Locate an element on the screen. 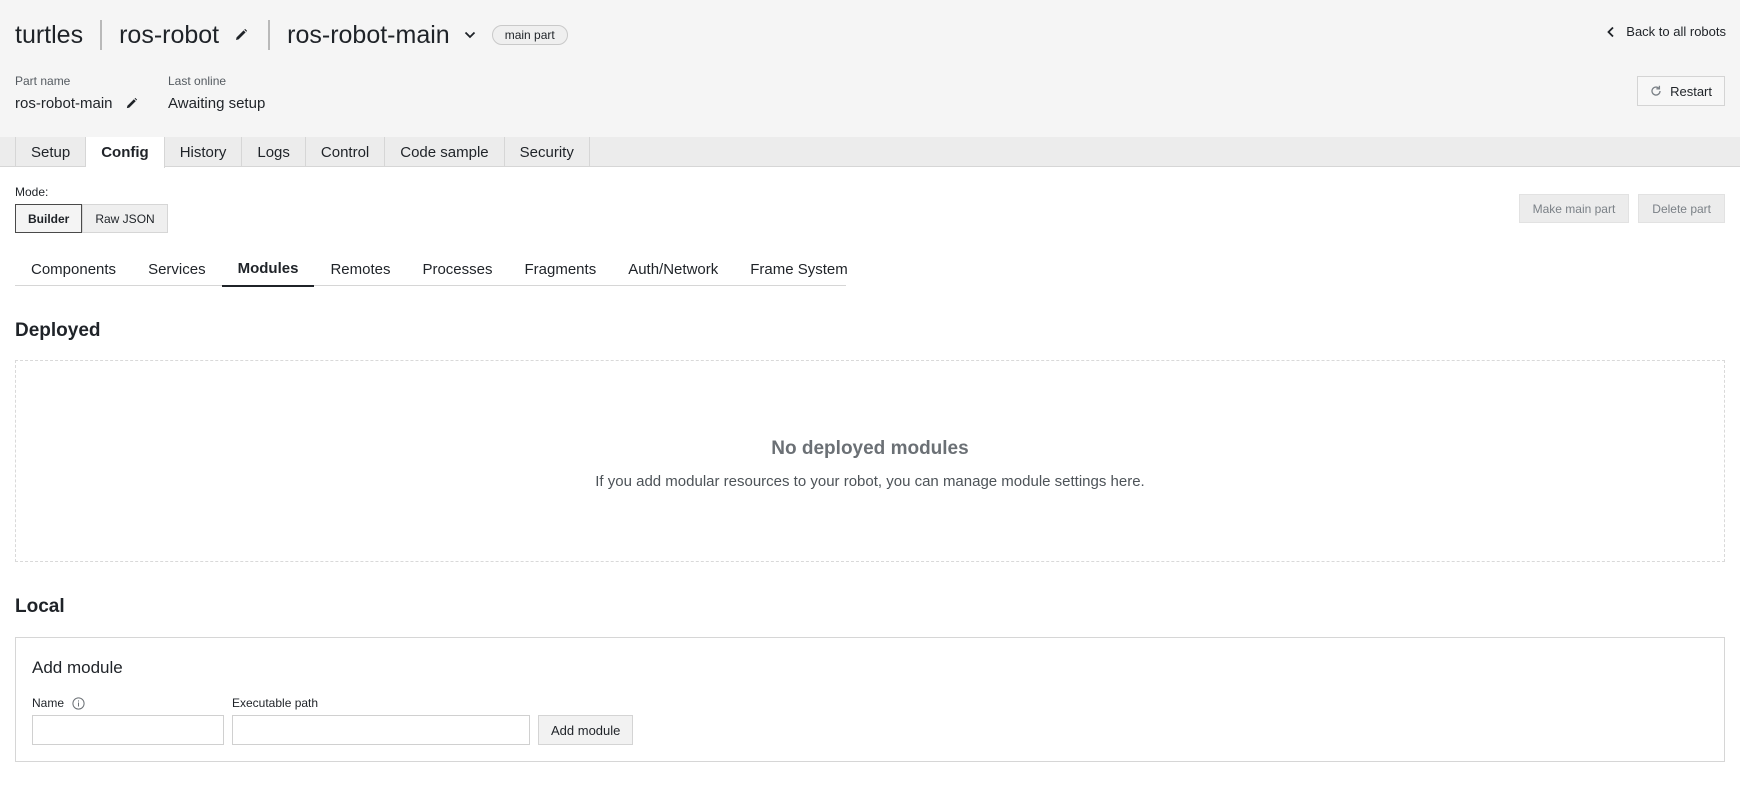  tab-logs: Logs is located at coordinates (274, 152).